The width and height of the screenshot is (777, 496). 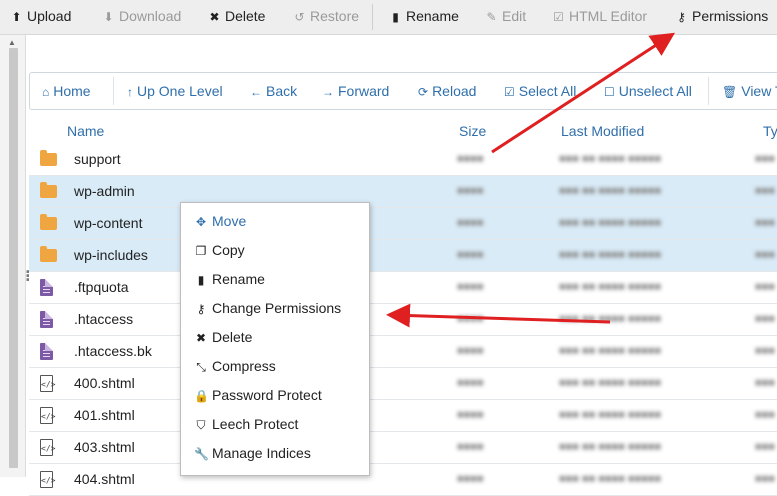 What do you see at coordinates (403, 256) in the screenshot?
I see `table-row: wp-includes ■■■■ ■■■ ■■ ■■■■ ■■■■■ ■■■` at bounding box center [403, 256].